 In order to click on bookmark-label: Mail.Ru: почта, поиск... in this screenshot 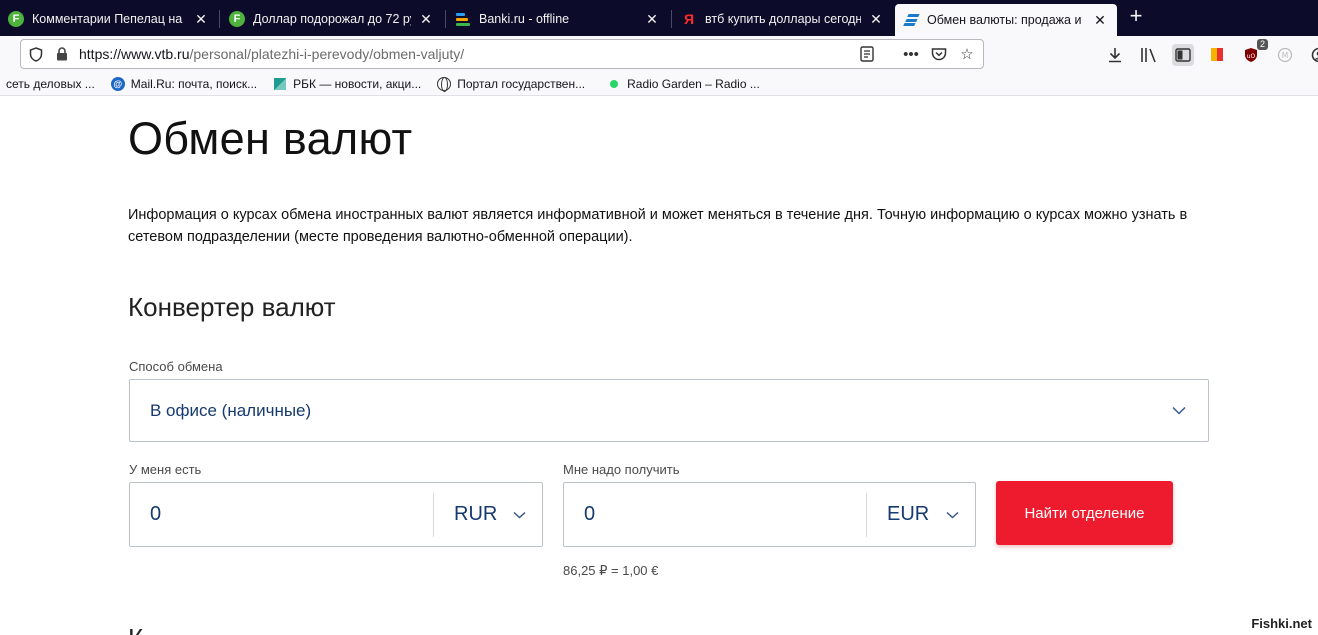, I will do `click(194, 83)`.